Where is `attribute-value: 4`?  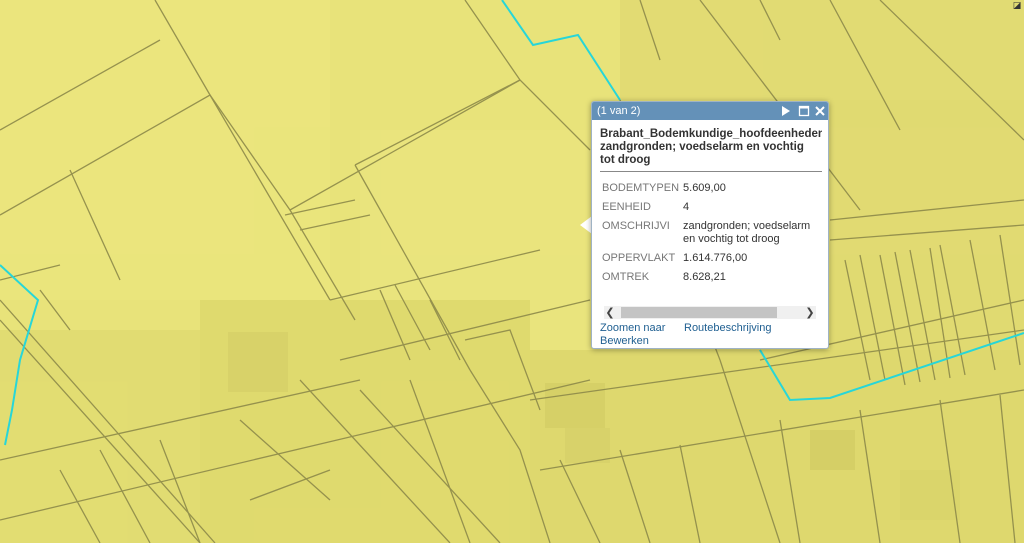 attribute-value: 4 is located at coordinates (686, 207).